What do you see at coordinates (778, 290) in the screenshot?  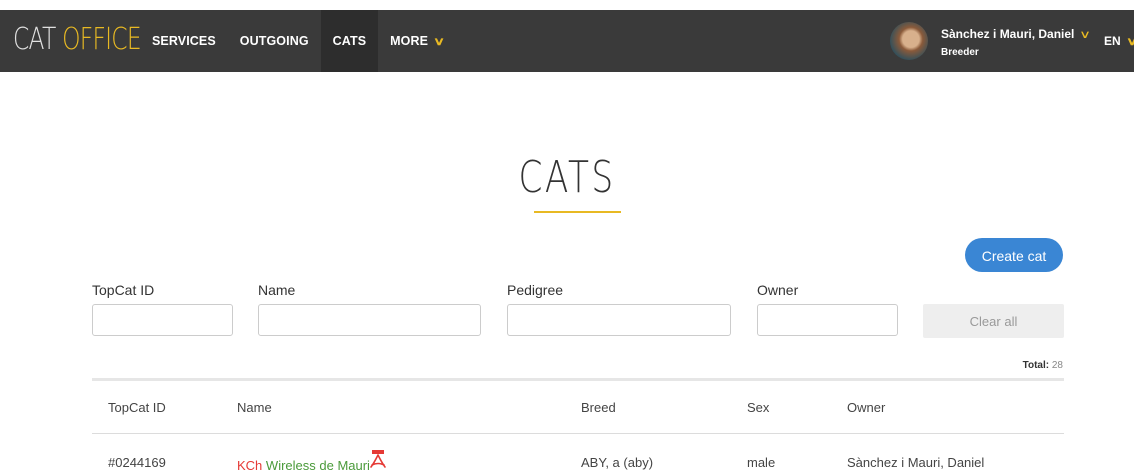 I see `filter-label-owner: Owner` at bounding box center [778, 290].